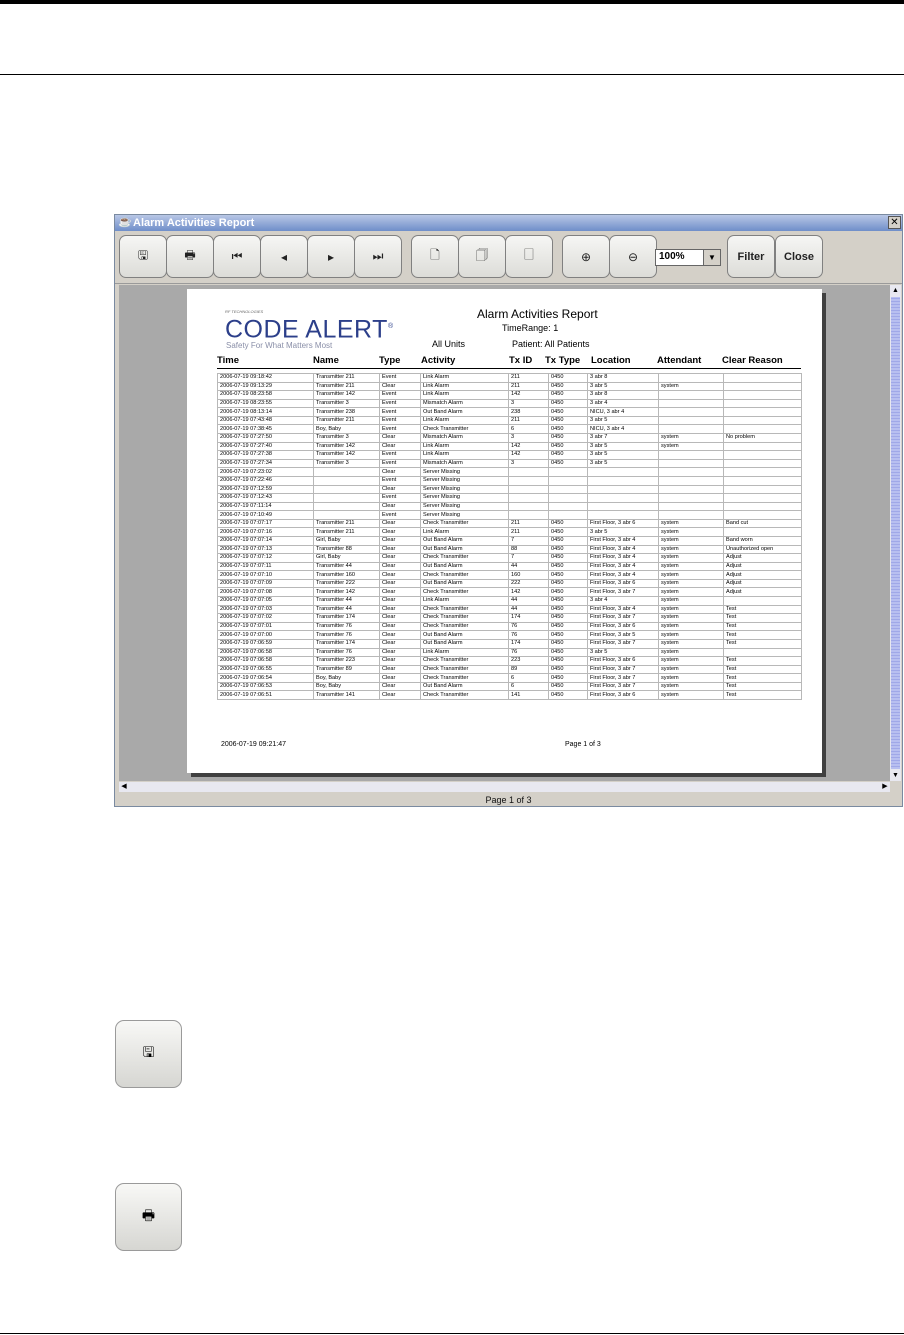  I want to click on table-cell: Transmitter 142, so click(346, 592).